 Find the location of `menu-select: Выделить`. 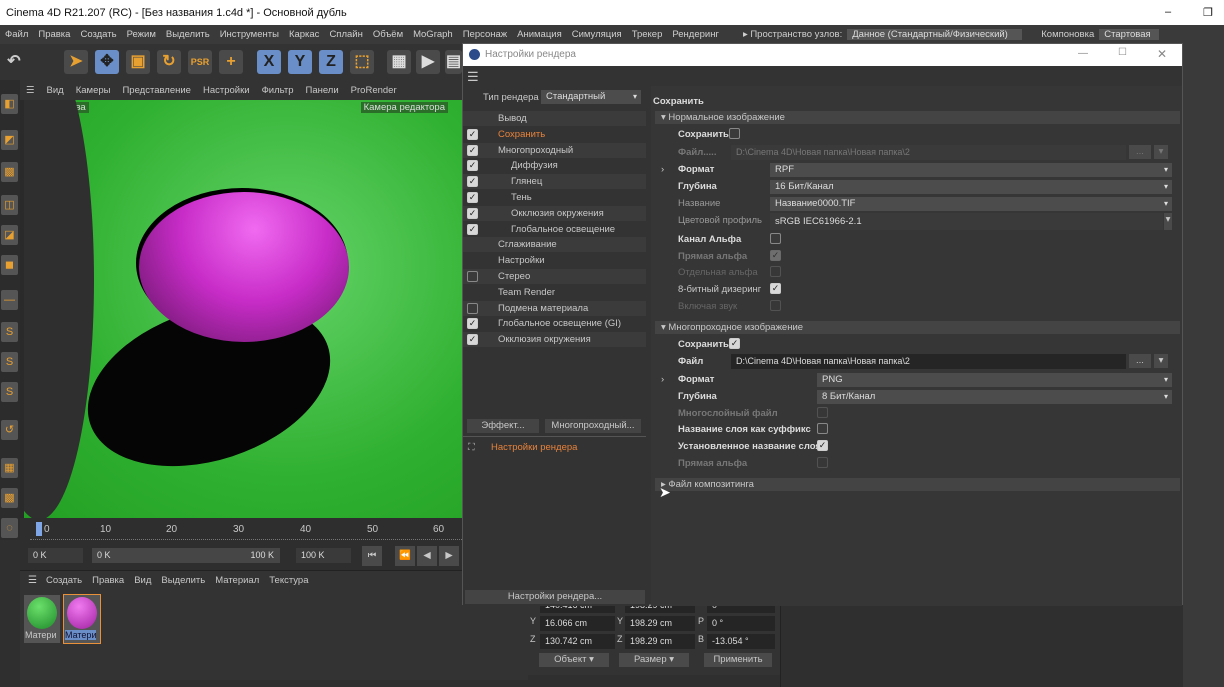

menu-select: Выделить is located at coordinates (188, 34).